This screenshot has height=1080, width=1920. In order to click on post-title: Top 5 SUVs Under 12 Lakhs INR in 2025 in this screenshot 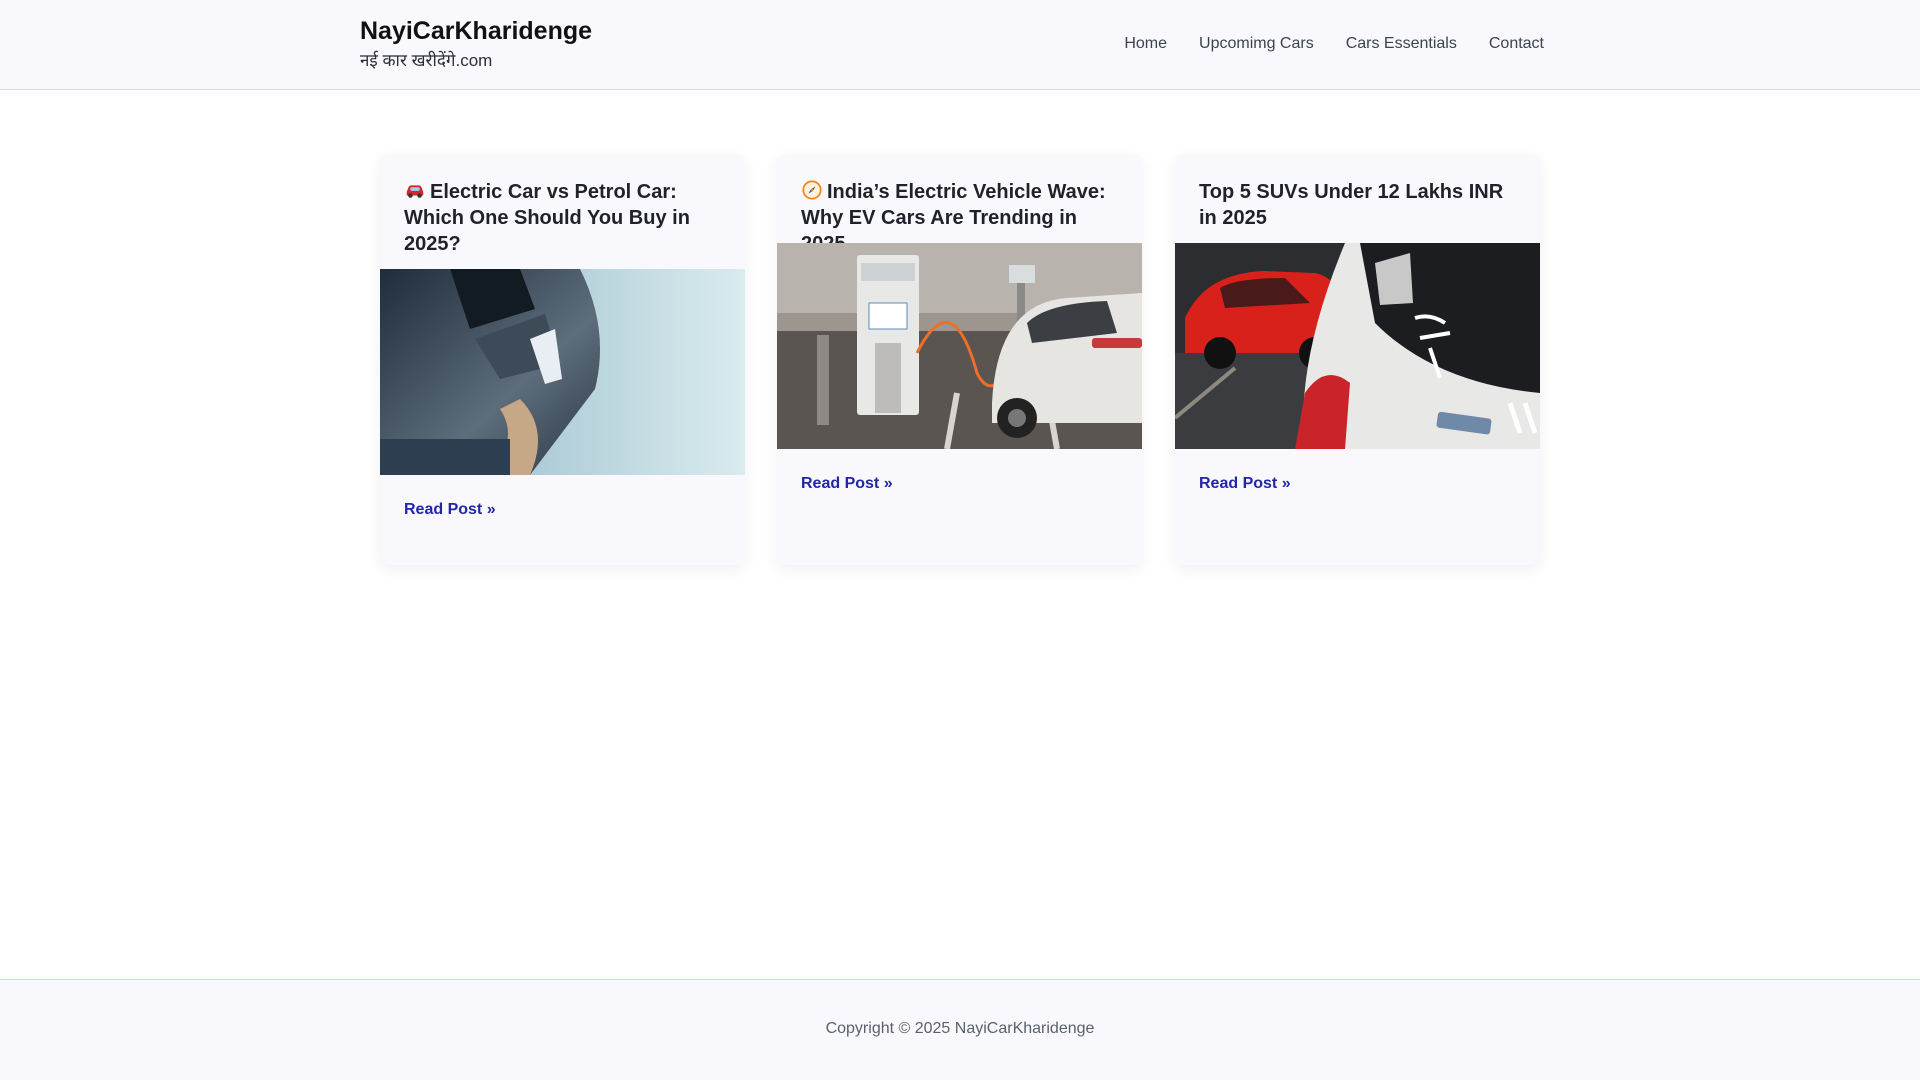, I will do `click(1357, 193)`.